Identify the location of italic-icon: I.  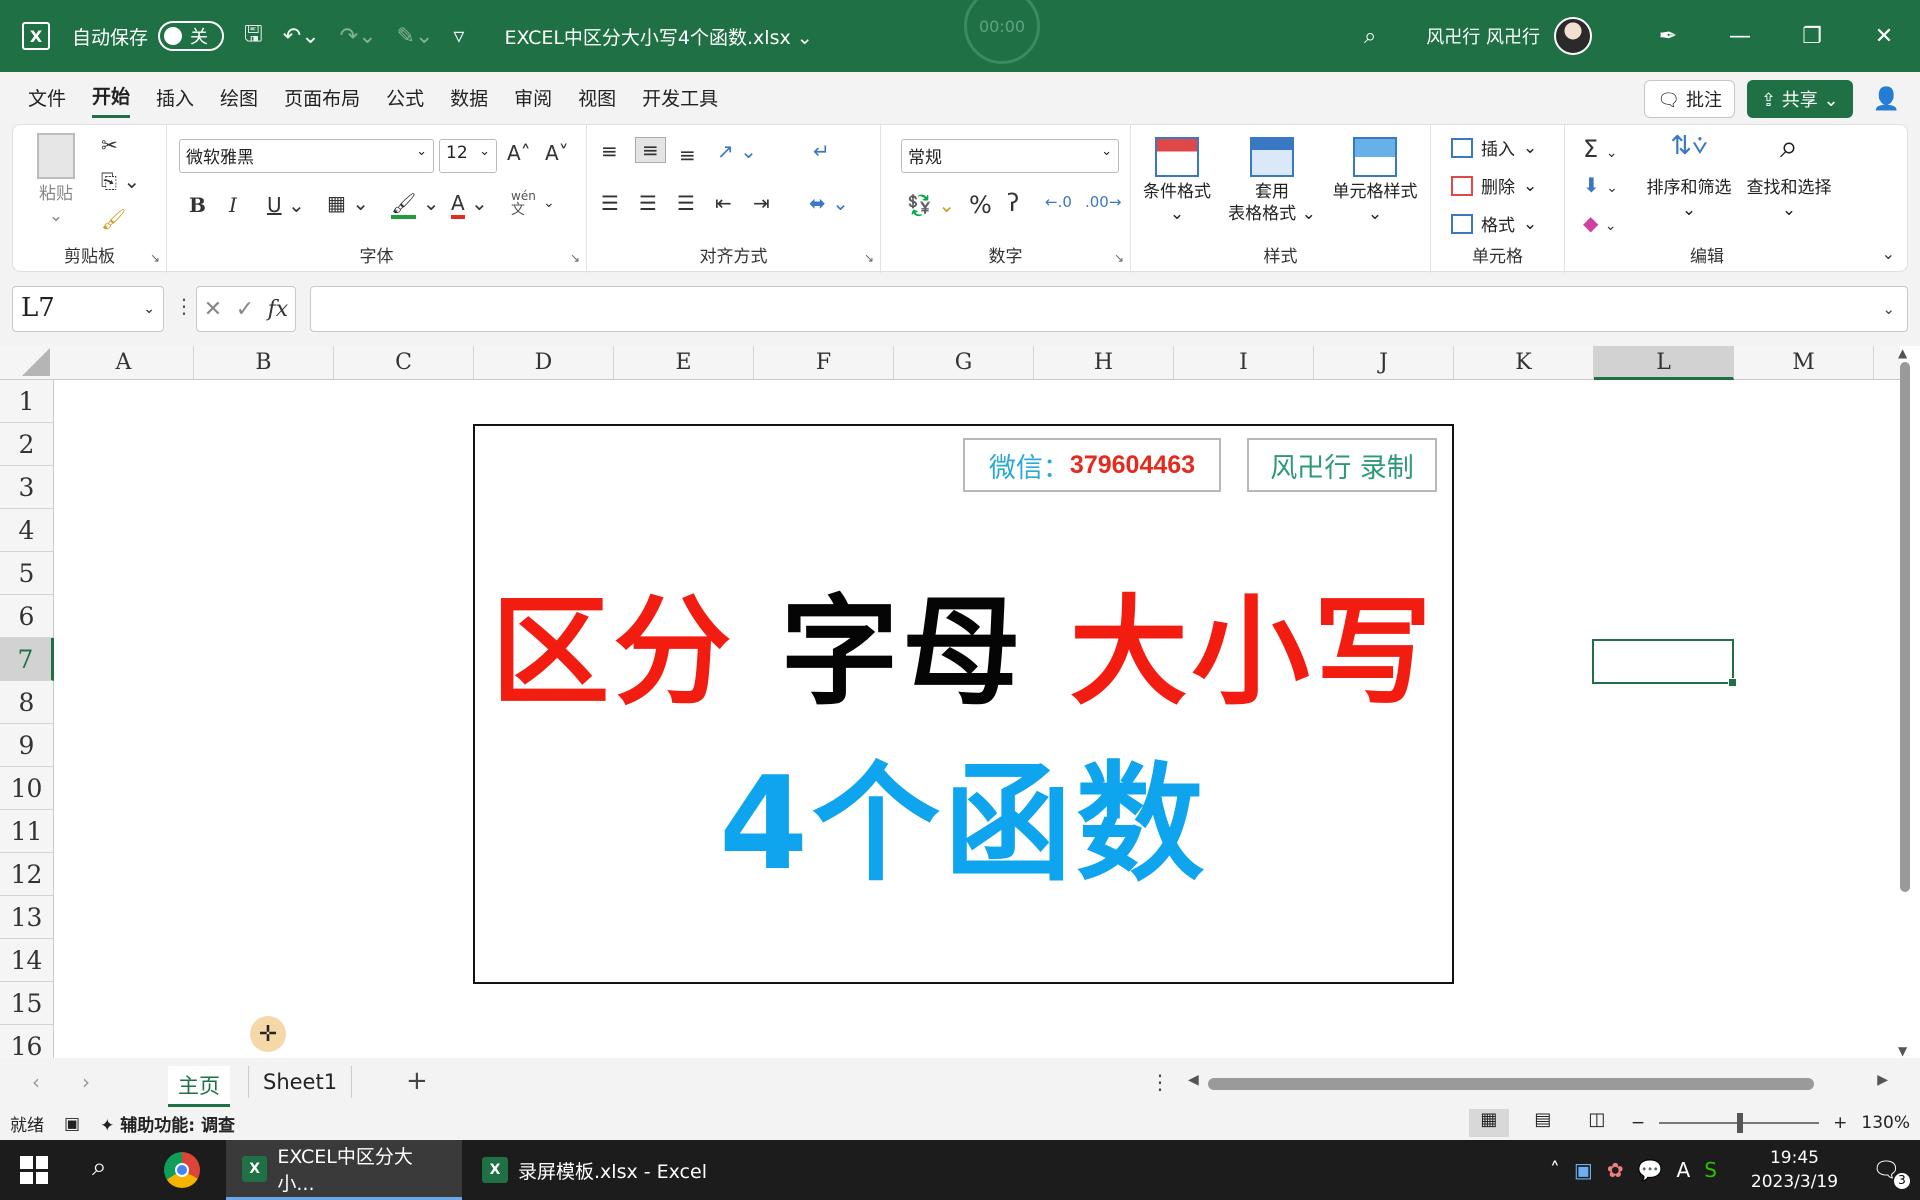
(233, 205).